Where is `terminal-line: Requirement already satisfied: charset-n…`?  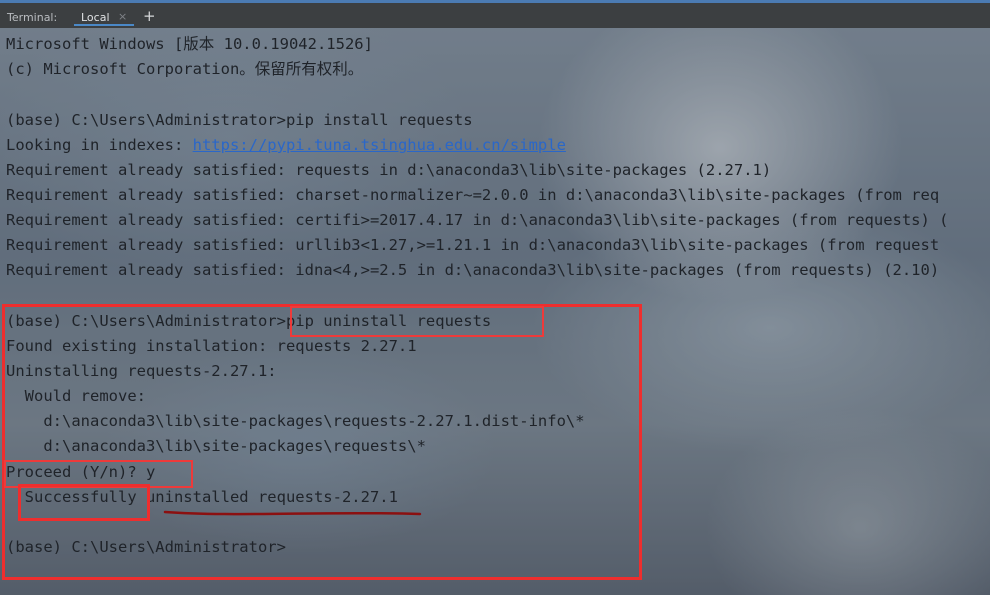
terminal-line: Requirement already satisfied: charset-n… is located at coordinates (473, 195).